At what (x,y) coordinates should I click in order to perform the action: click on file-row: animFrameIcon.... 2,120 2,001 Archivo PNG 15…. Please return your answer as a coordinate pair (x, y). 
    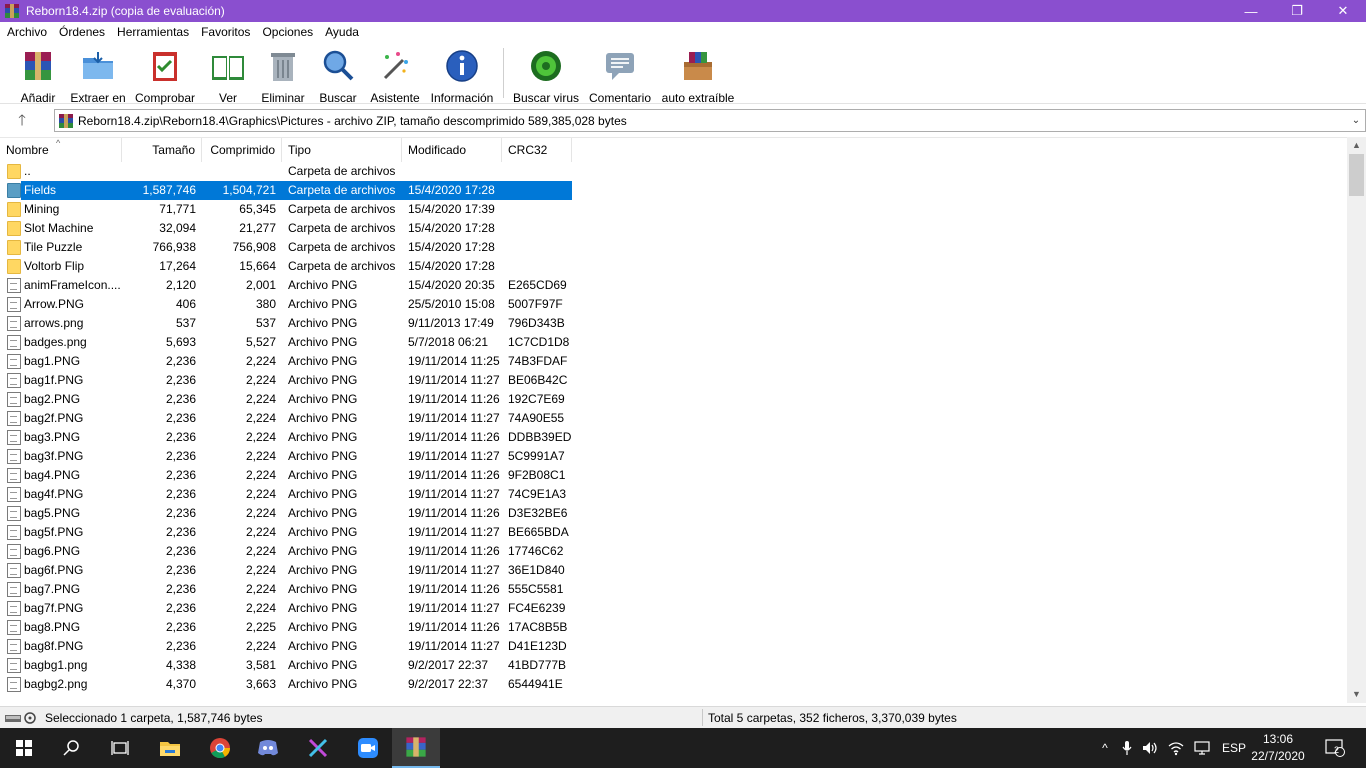
    Looking at the image, I should click on (673, 285).